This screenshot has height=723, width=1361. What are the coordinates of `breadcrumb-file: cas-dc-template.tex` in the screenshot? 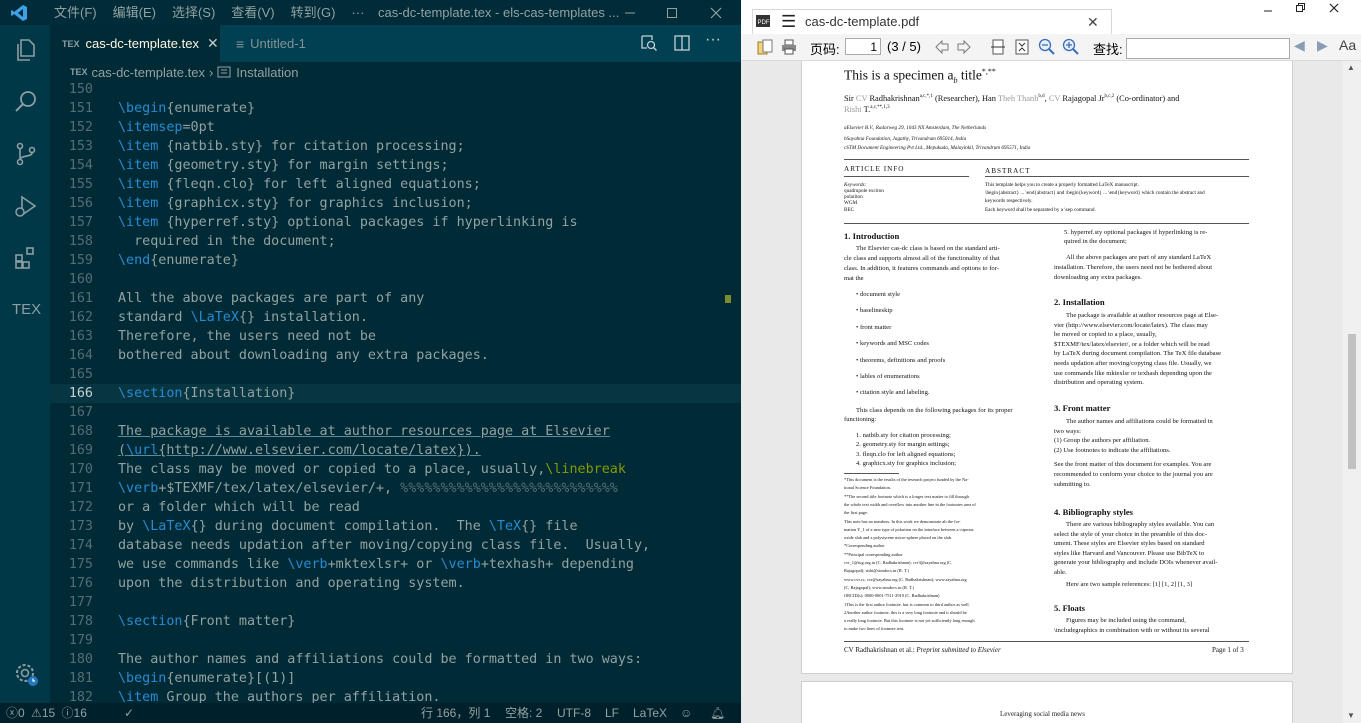 It's located at (148, 72).